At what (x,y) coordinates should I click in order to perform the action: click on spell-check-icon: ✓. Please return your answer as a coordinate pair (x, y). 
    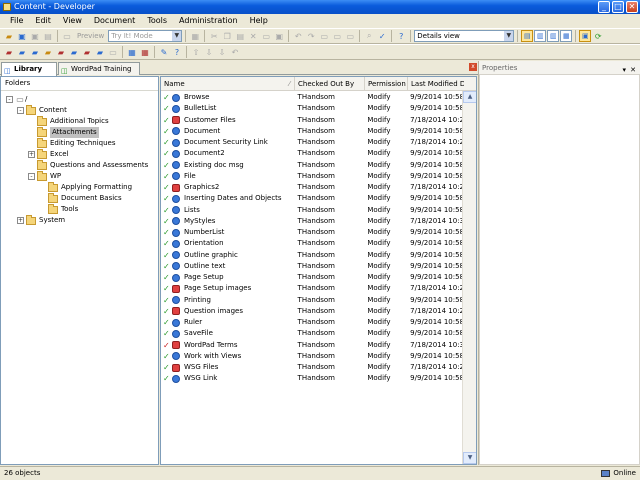
    Looking at the image, I should click on (382, 36).